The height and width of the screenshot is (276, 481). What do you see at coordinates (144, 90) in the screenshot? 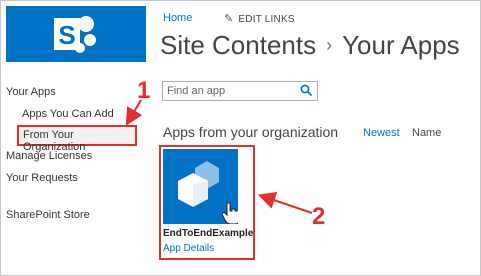
I see `annotation-step-1: 1` at bounding box center [144, 90].